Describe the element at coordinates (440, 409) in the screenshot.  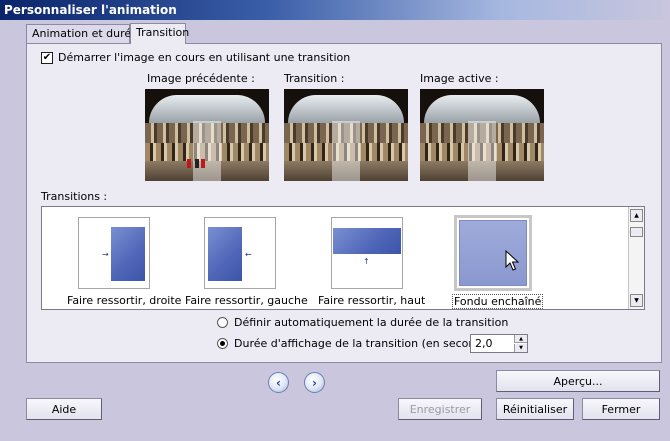
I see `save-button: Enregistrer` at that location.